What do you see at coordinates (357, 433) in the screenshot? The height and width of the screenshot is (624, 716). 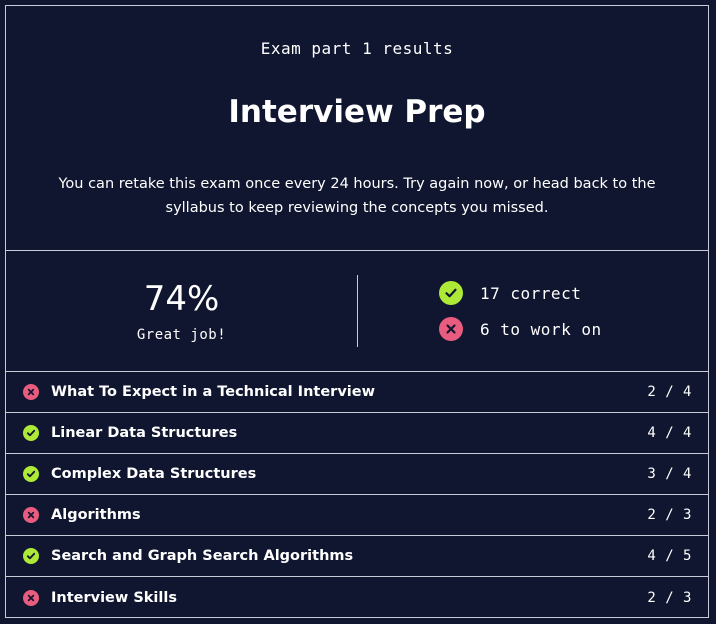 I see `topic-row: Linear Data Structures 4 / 4` at bounding box center [357, 433].